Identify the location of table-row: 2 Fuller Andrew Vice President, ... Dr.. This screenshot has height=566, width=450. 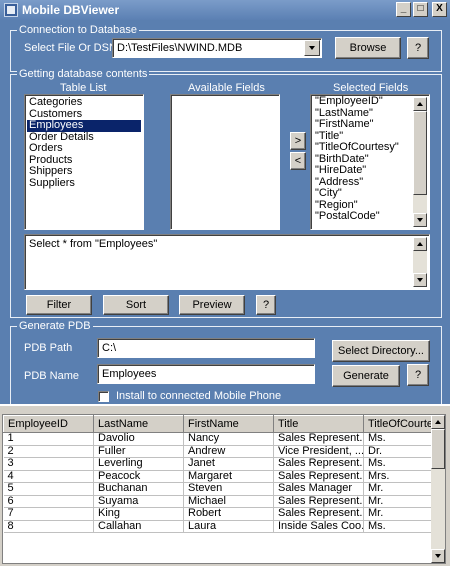
(218, 451).